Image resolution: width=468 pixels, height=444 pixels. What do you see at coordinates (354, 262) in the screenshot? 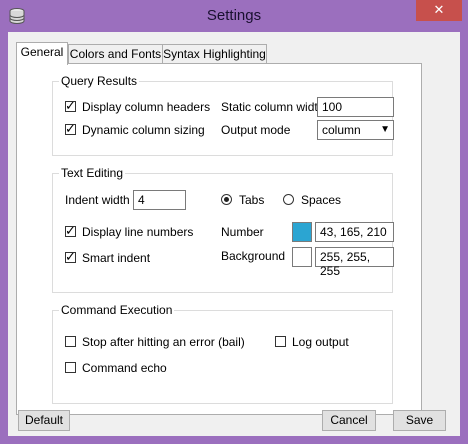
I see `background-color-input: 255, 255, 255` at bounding box center [354, 262].